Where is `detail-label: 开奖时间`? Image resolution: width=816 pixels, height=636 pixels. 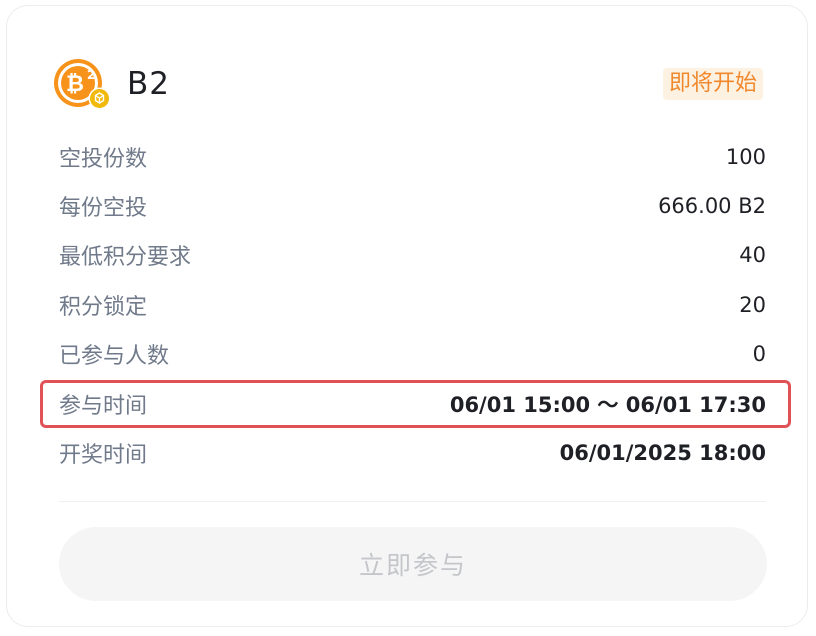
detail-label: 开奖时间 is located at coordinates (103, 456).